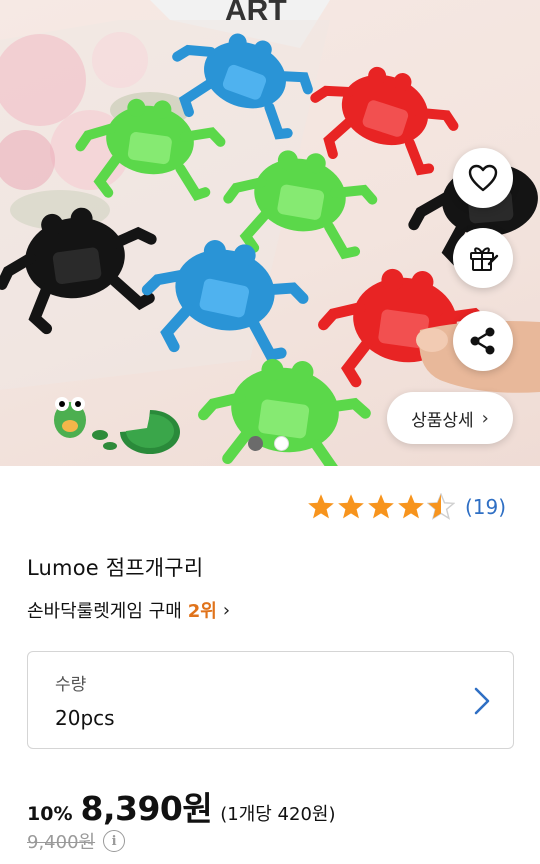 Image resolution: width=540 pixels, height=864 pixels. I want to click on wishlist-button, so click(483, 178).